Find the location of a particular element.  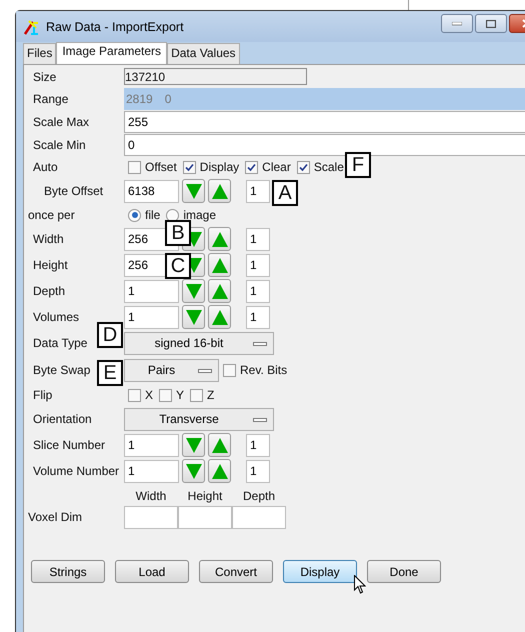

field-label: Range is located at coordinates (50, 99).